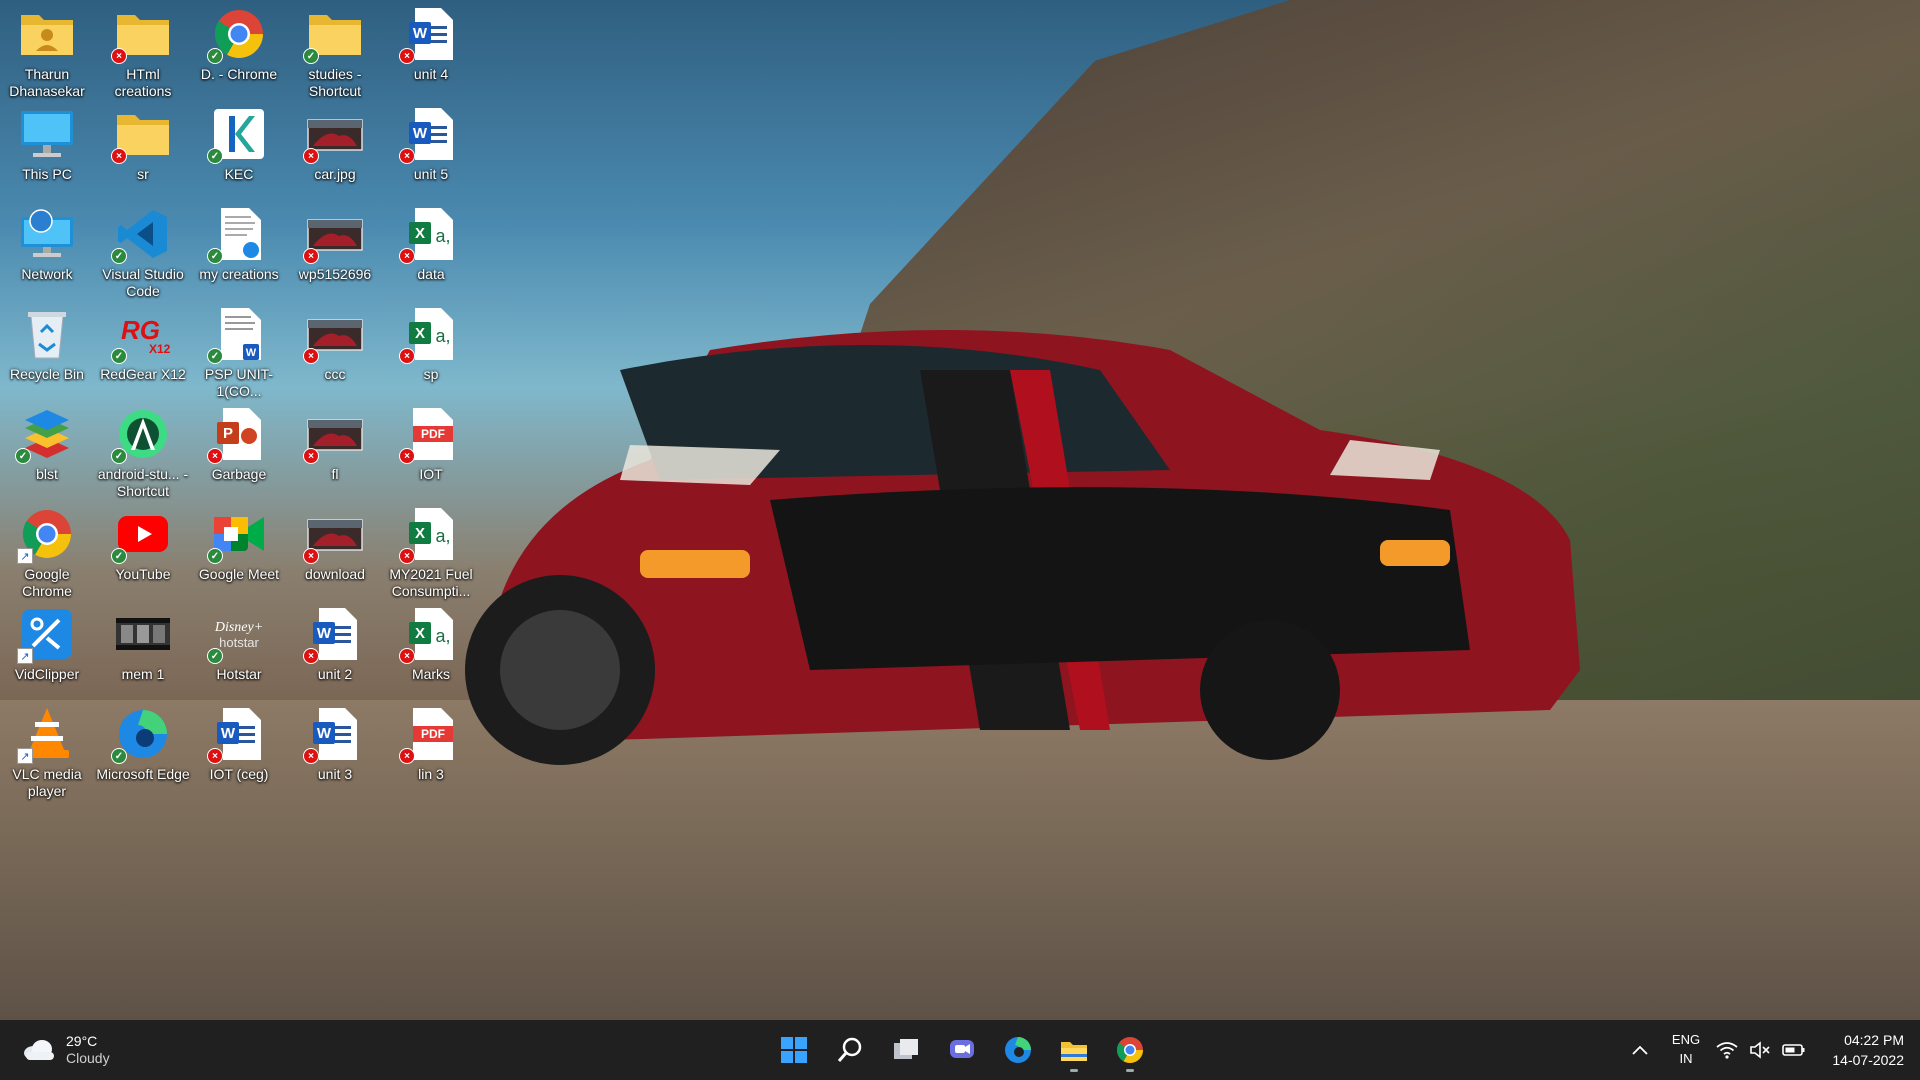 Image resolution: width=1920 pixels, height=1080 pixels. I want to click on svg-text: X, so click(420, 633).